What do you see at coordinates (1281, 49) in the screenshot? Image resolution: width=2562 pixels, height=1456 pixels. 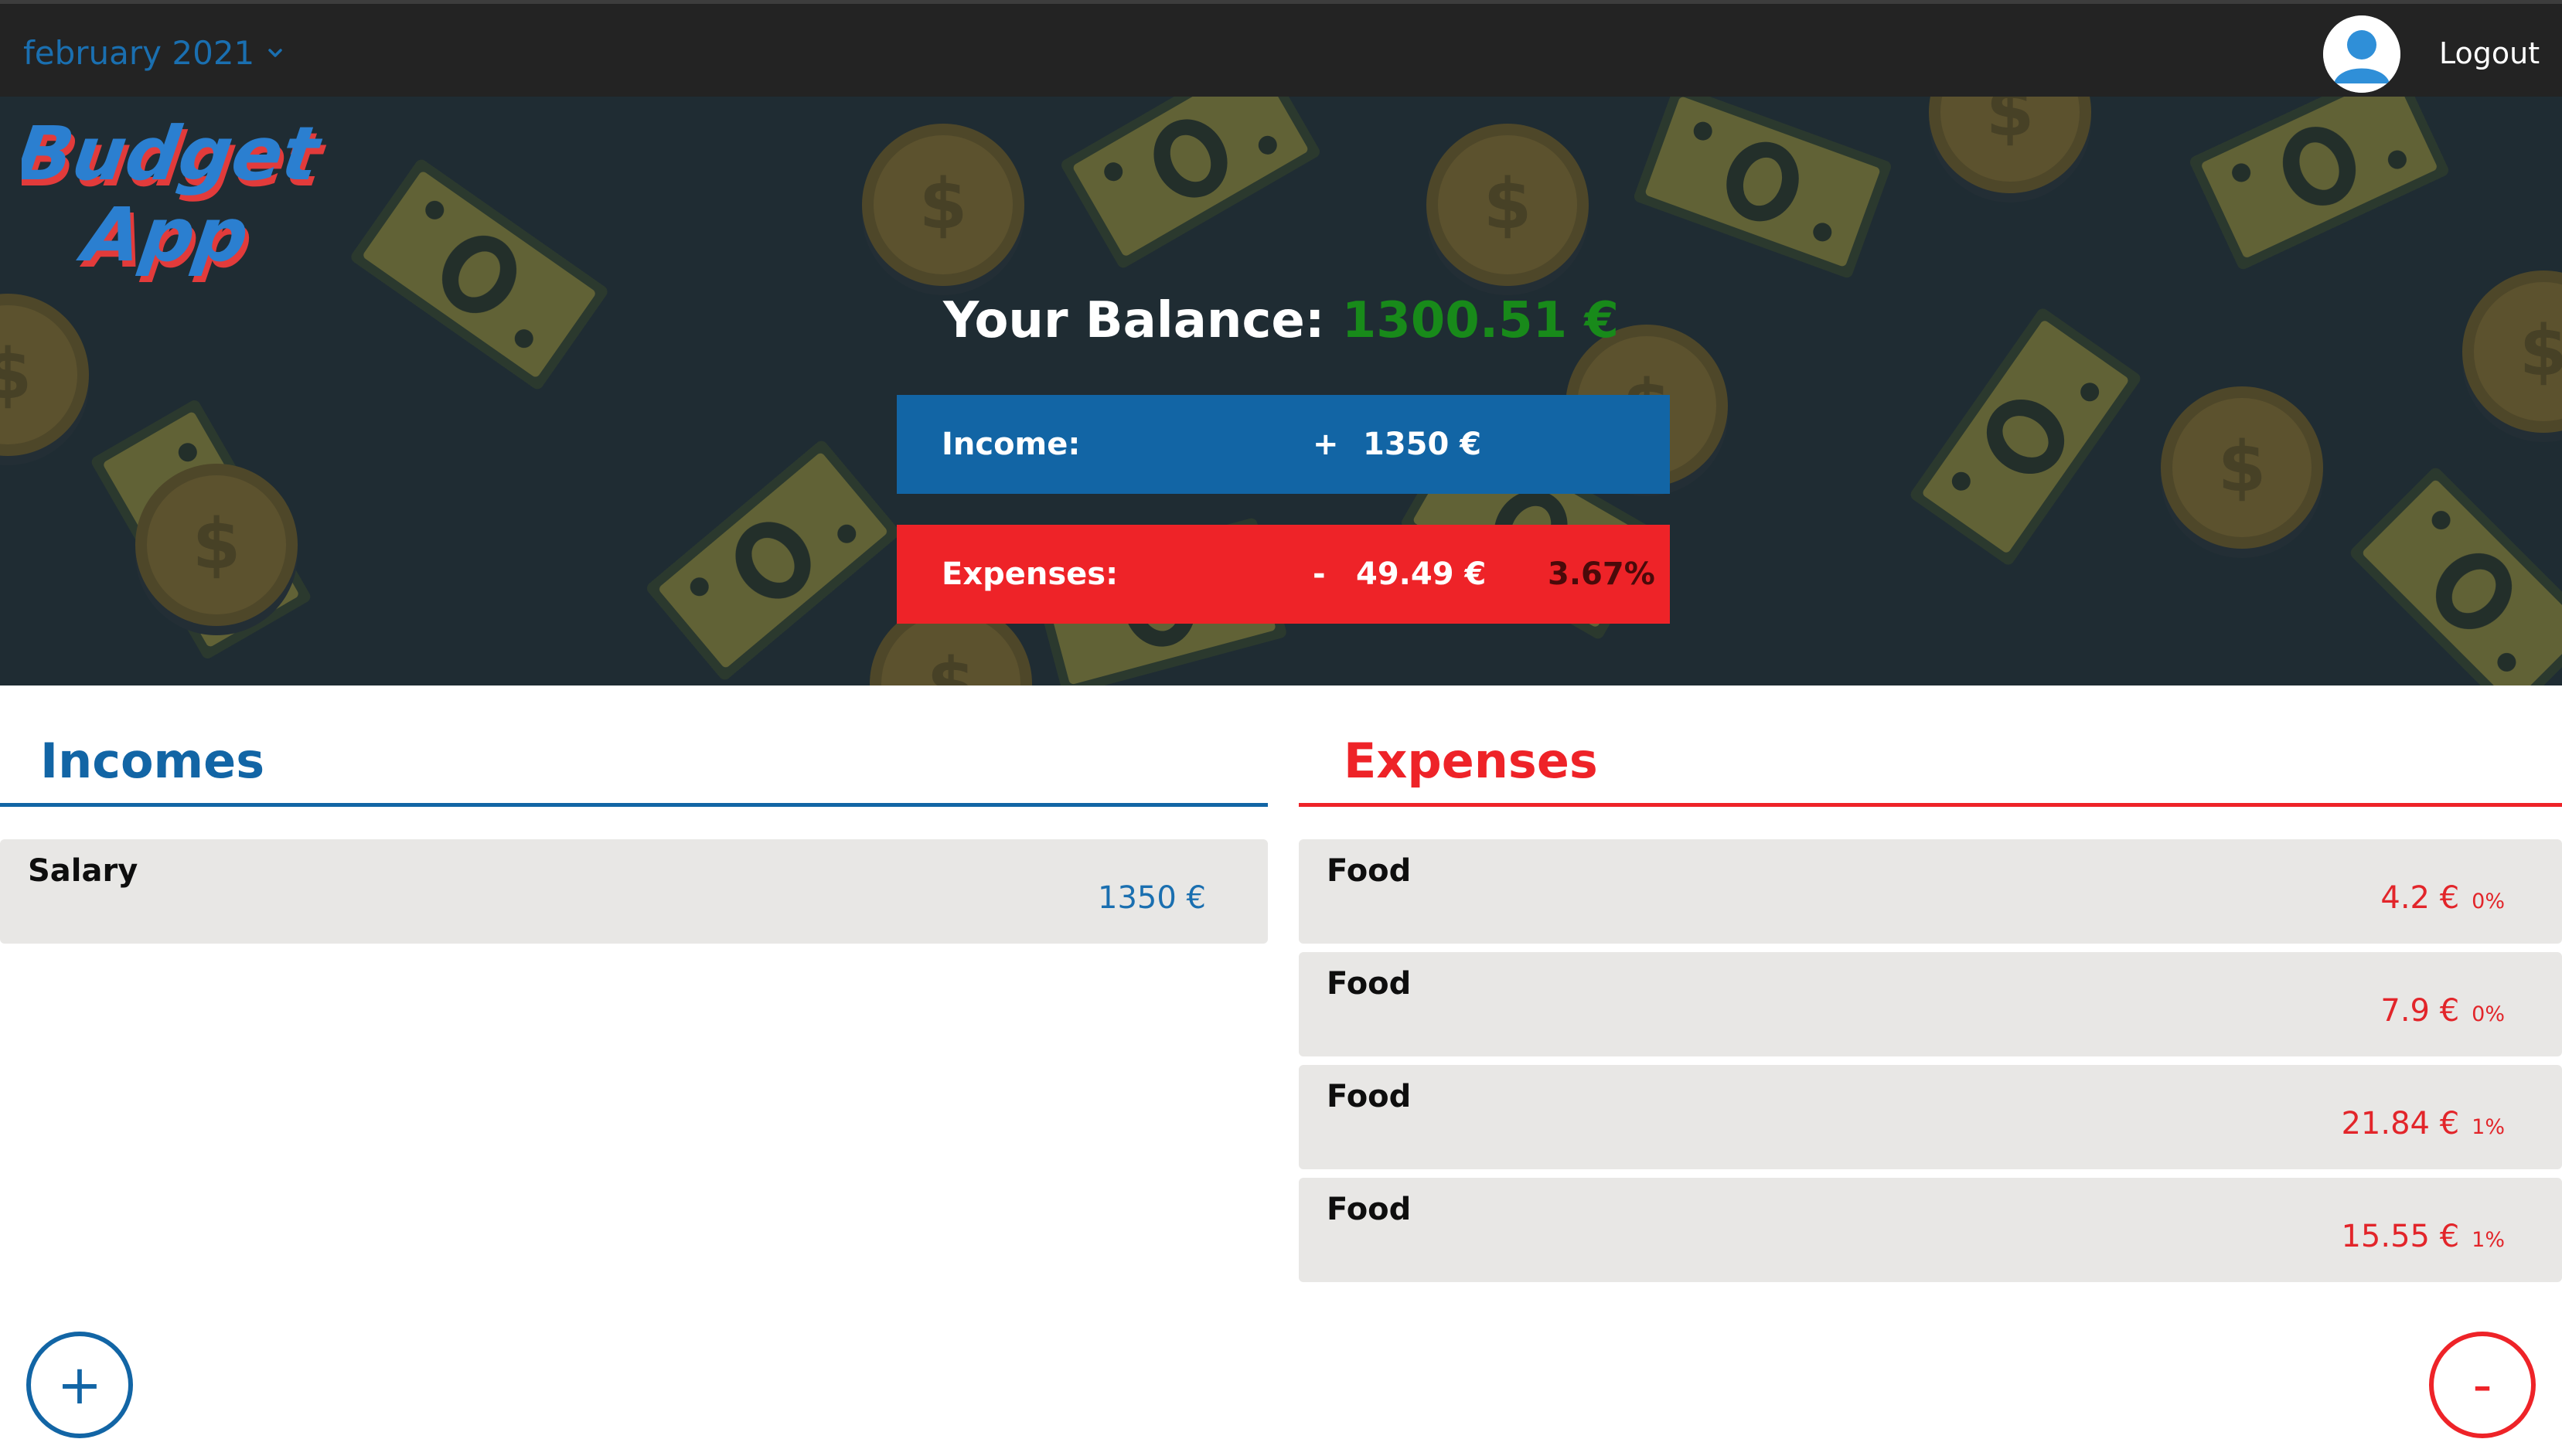 I see `top-bar: february 2021 Logout` at bounding box center [1281, 49].